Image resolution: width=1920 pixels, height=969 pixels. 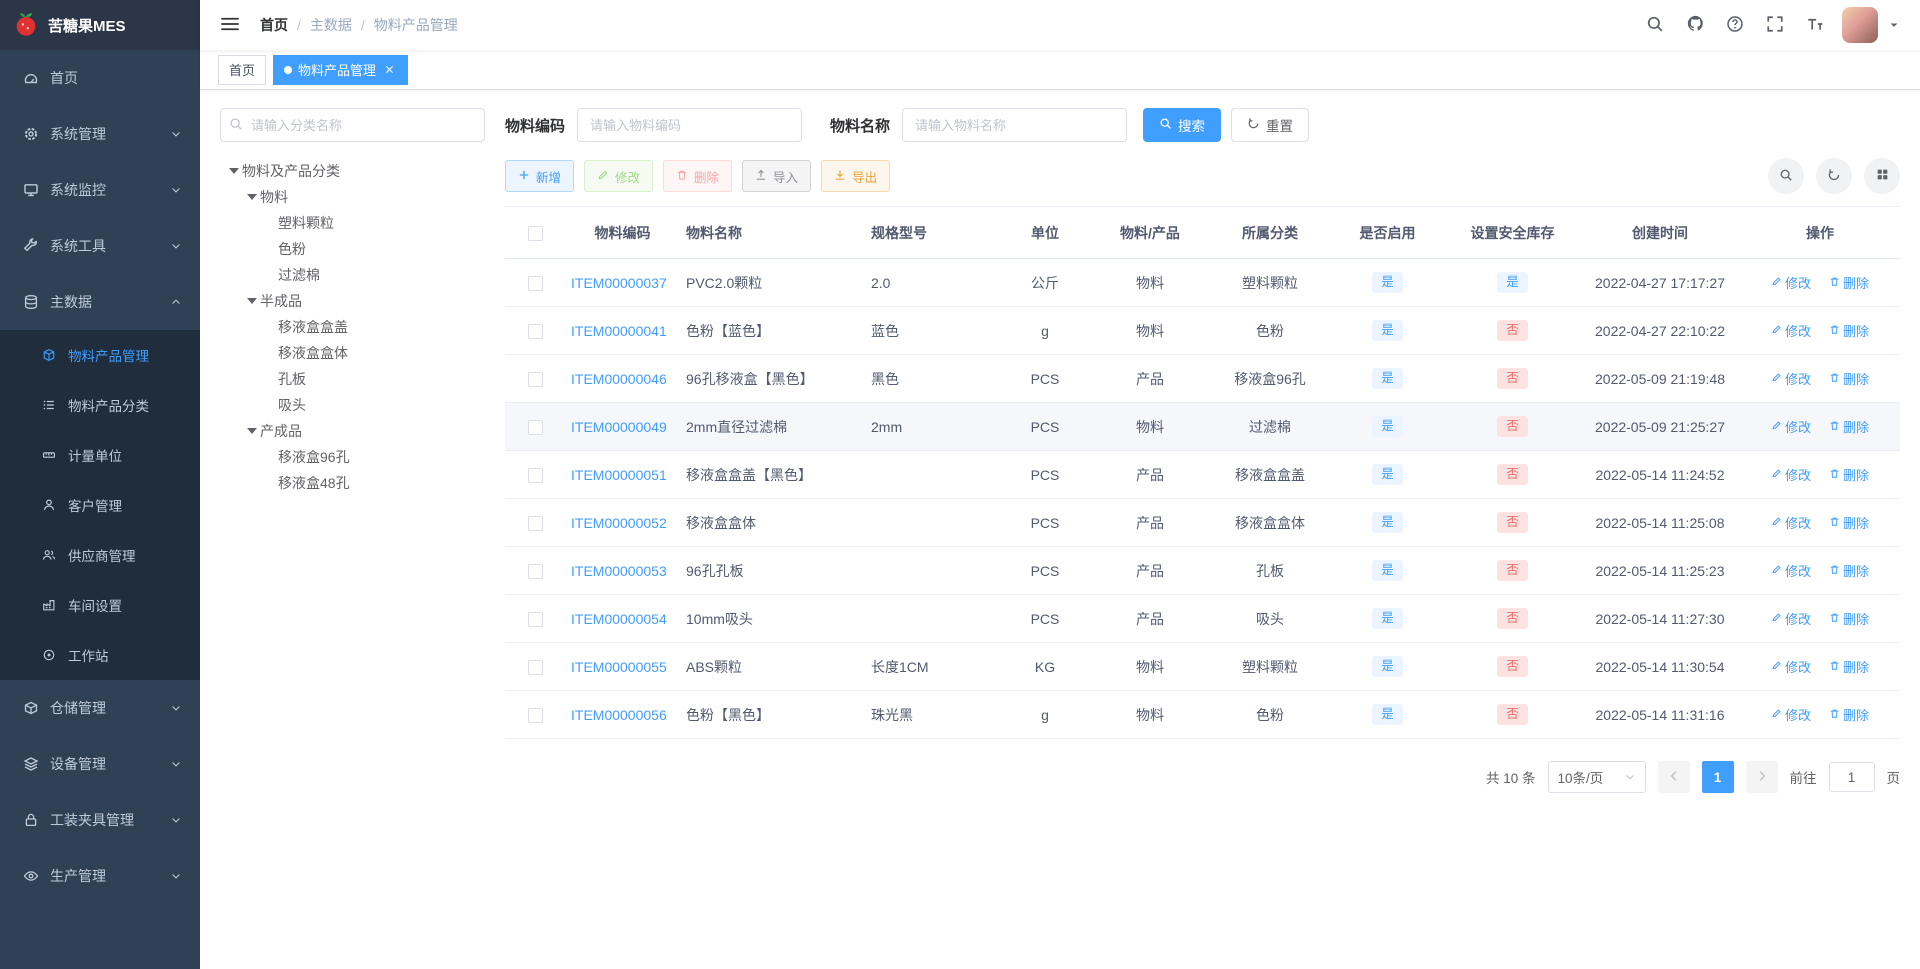 I want to click on sidebar-item-system-management: 系统管理, so click(x=100, y=134).